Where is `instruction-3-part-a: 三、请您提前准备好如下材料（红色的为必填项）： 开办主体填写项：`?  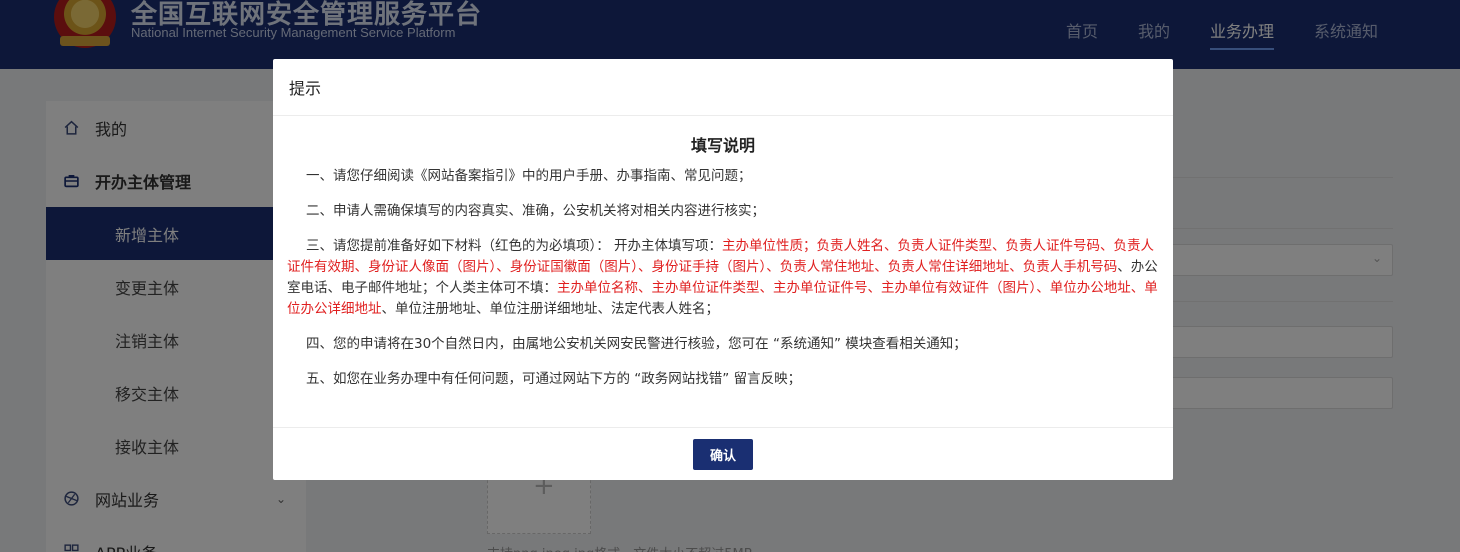 instruction-3-part-a: 三、请您提前准备好如下材料（红色的为必填项）： 开办主体填写项： is located at coordinates (514, 246).